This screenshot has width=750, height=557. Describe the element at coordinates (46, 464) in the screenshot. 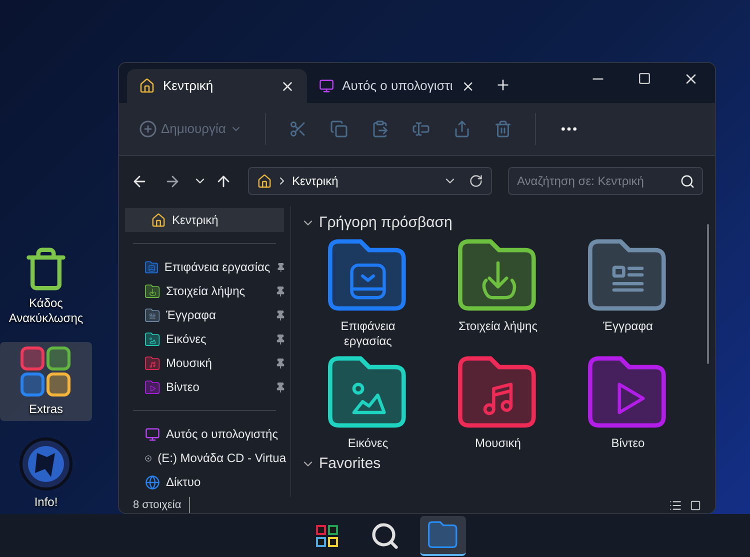

I see `orb-icon` at that location.